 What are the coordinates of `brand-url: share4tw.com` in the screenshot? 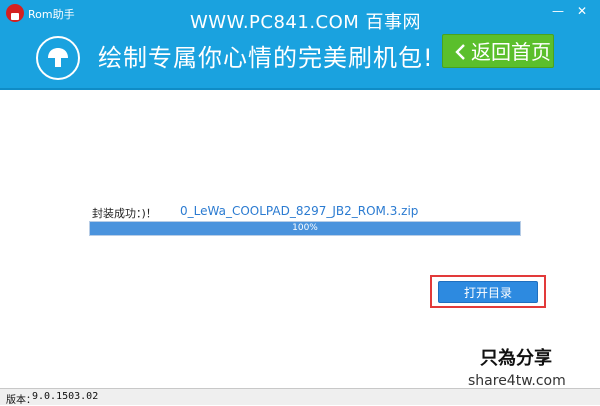 It's located at (517, 381).